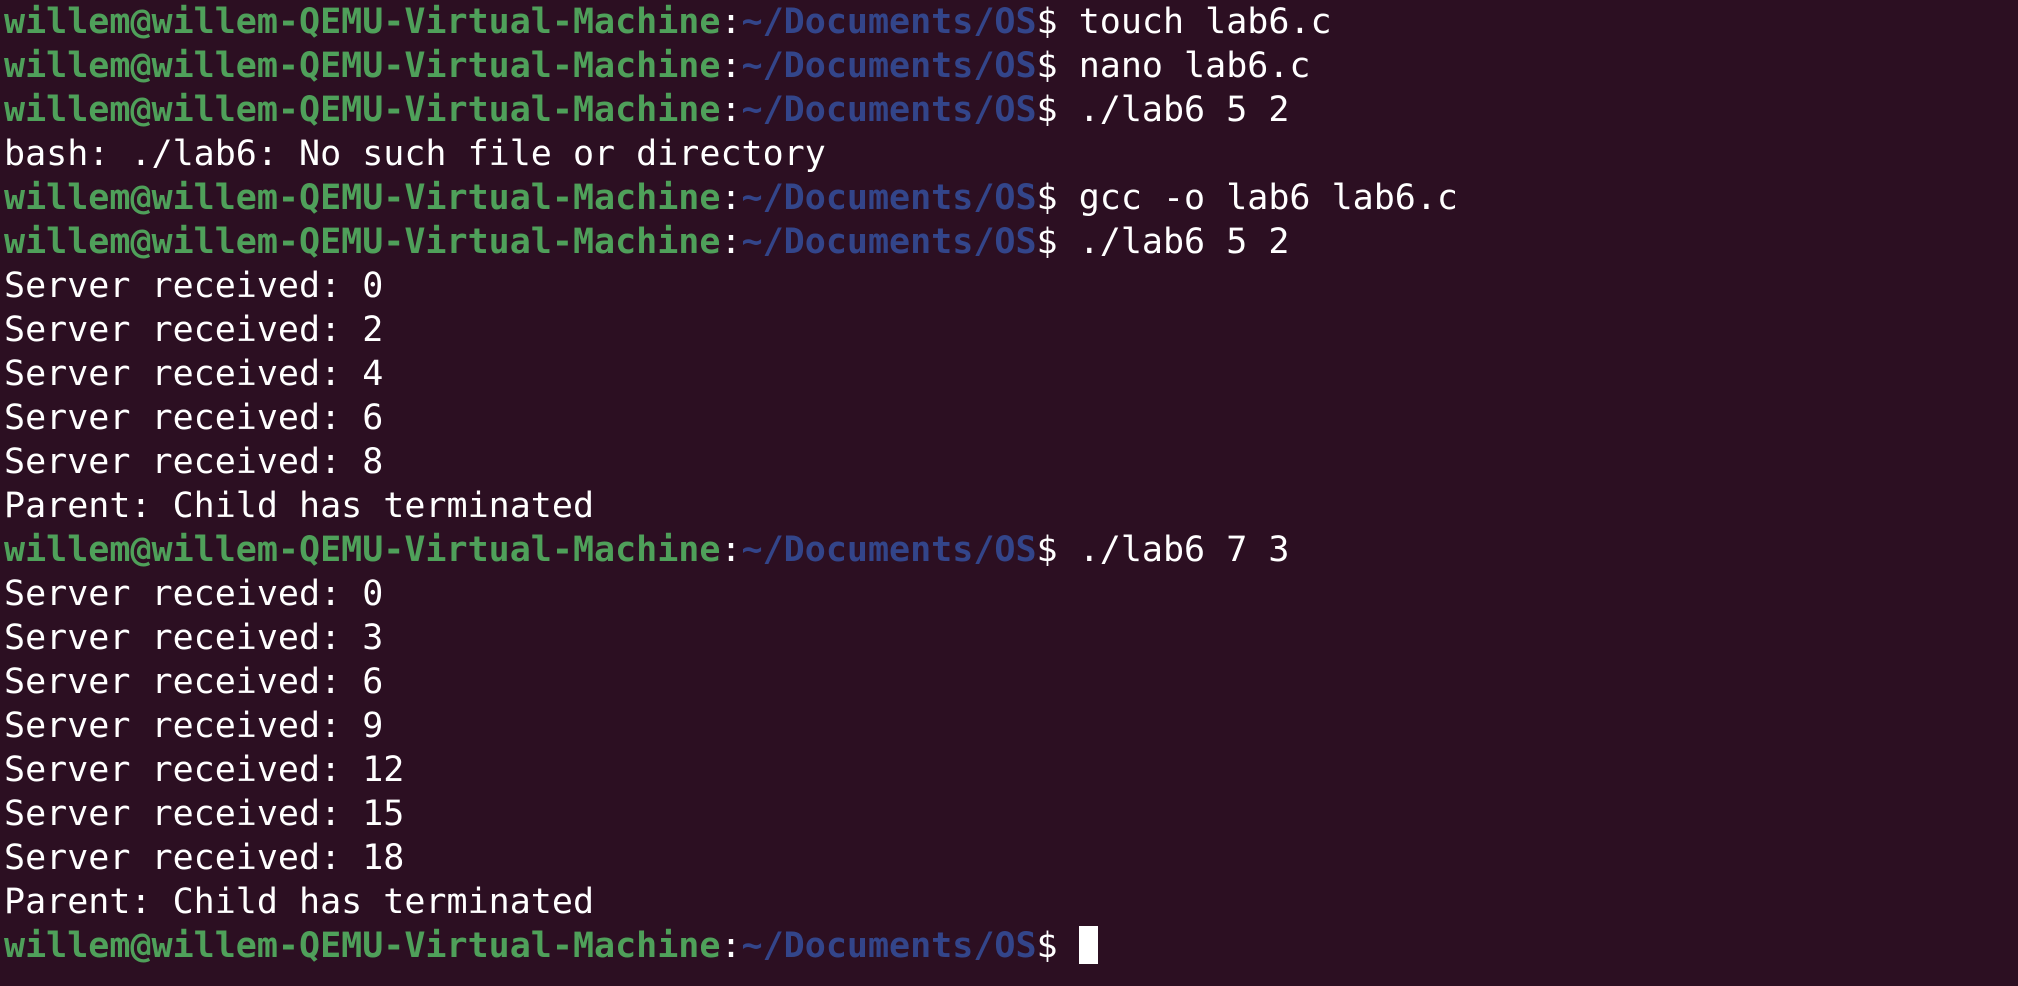 The width and height of the screenshot is (2018, 986). I want to click on output-line: Server received: 8, so click(1009, 462).